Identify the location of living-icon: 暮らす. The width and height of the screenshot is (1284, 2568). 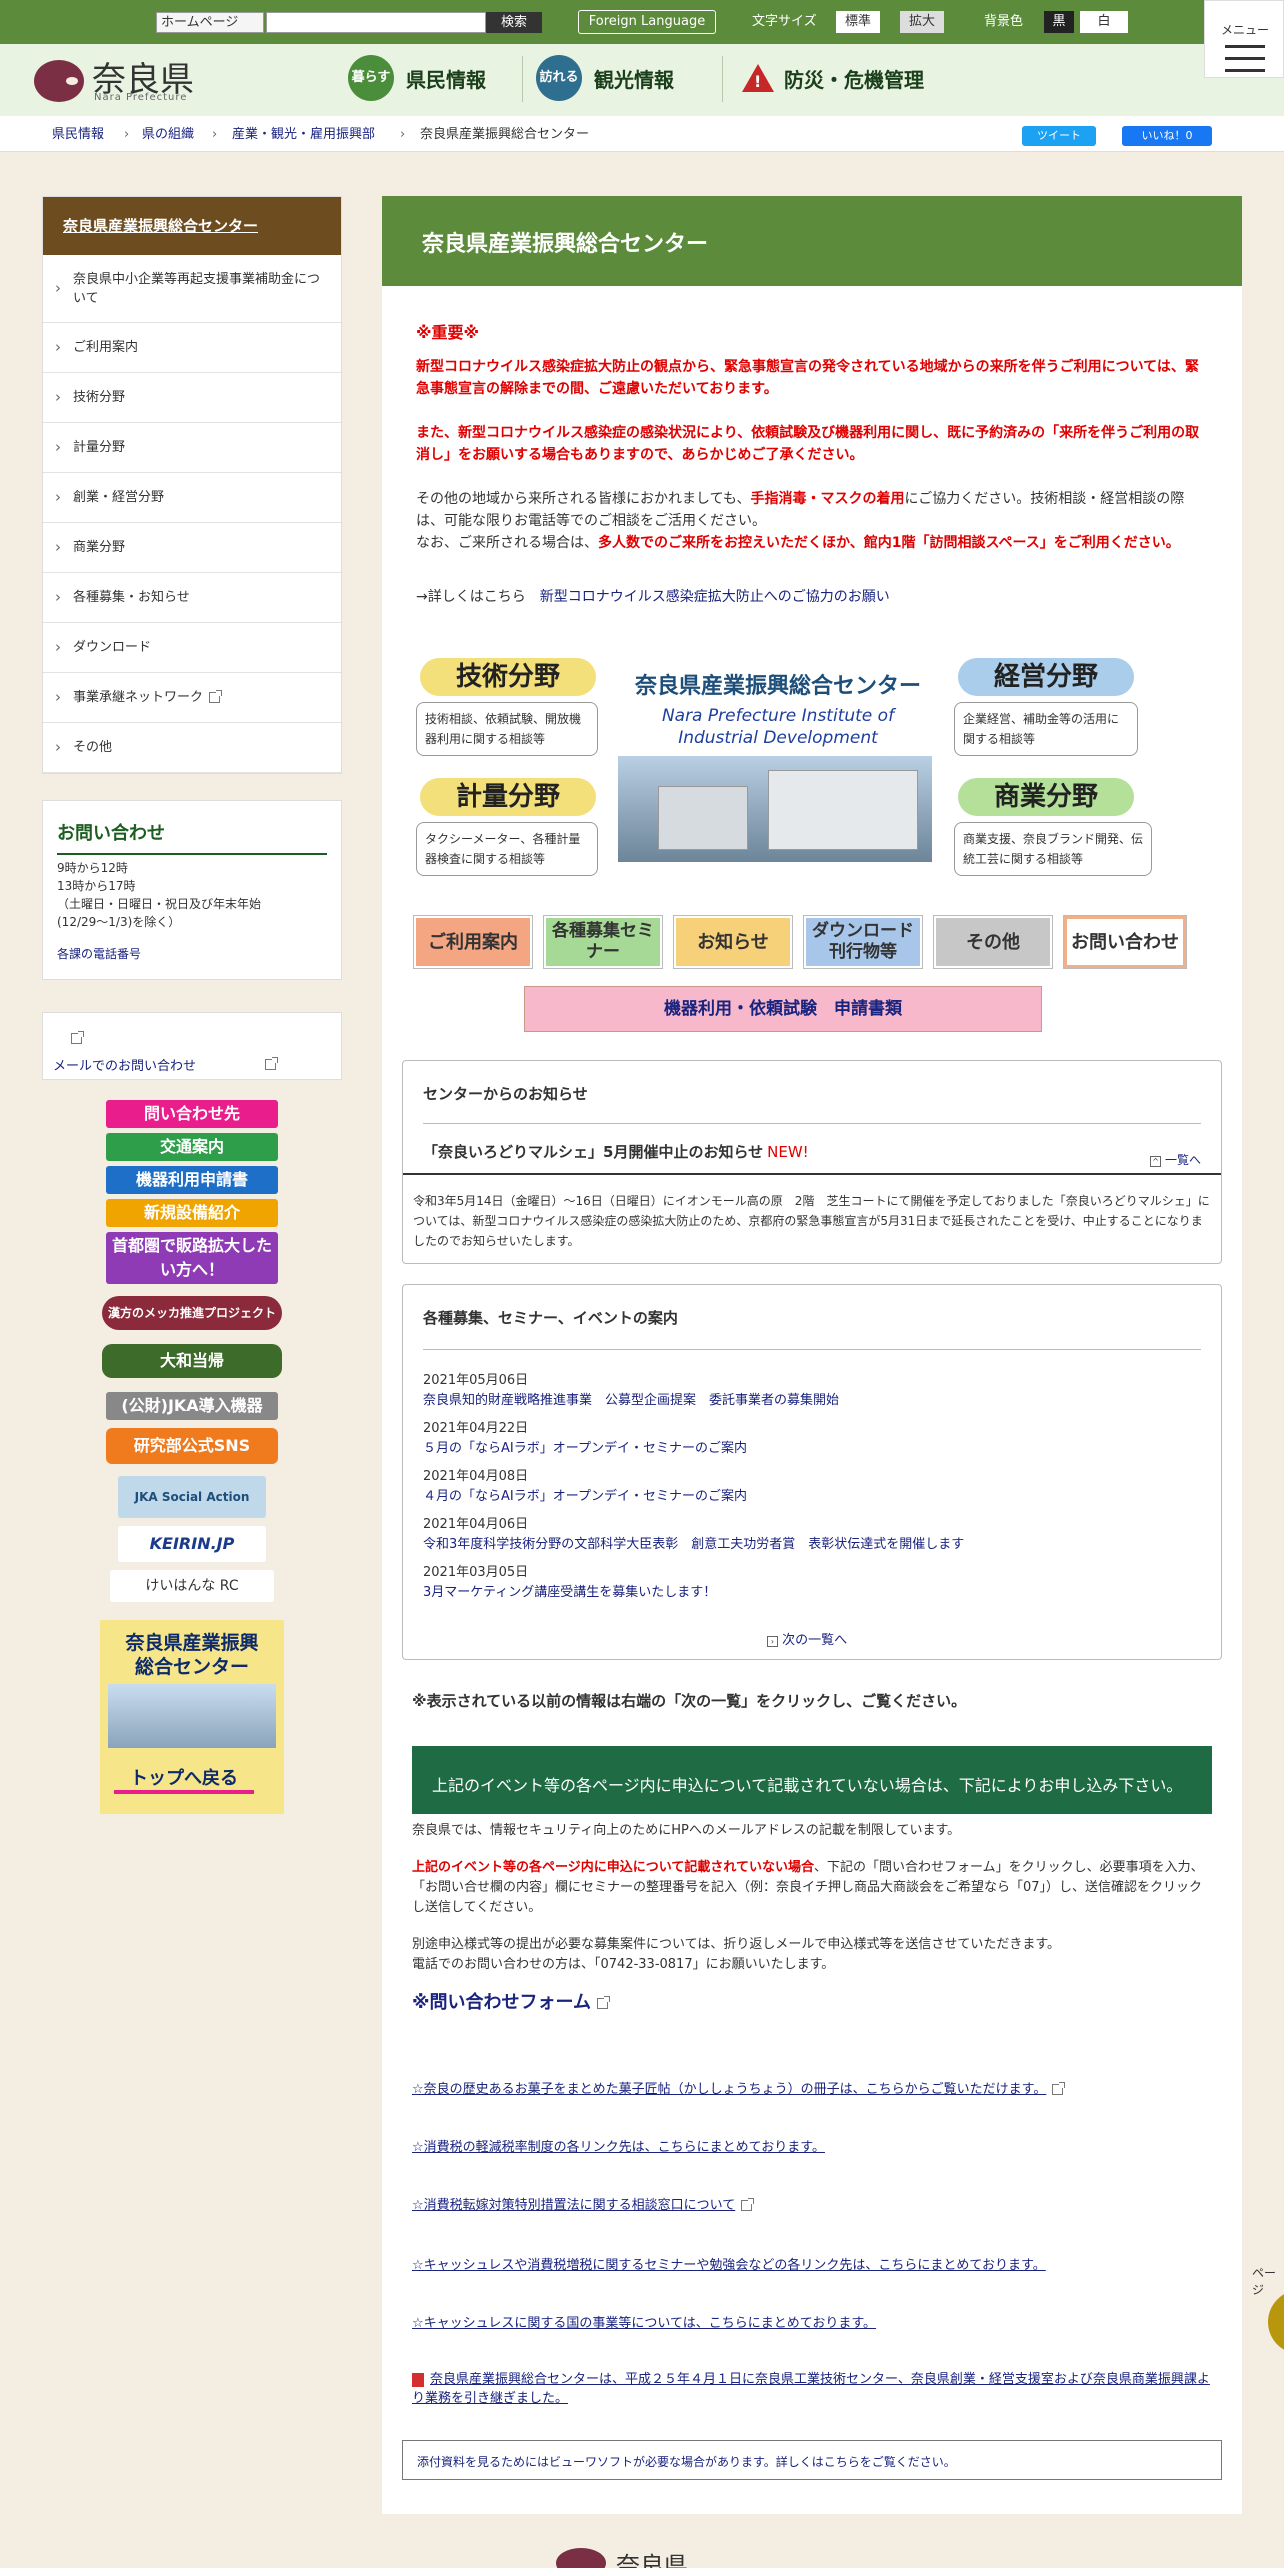
(371, 78).